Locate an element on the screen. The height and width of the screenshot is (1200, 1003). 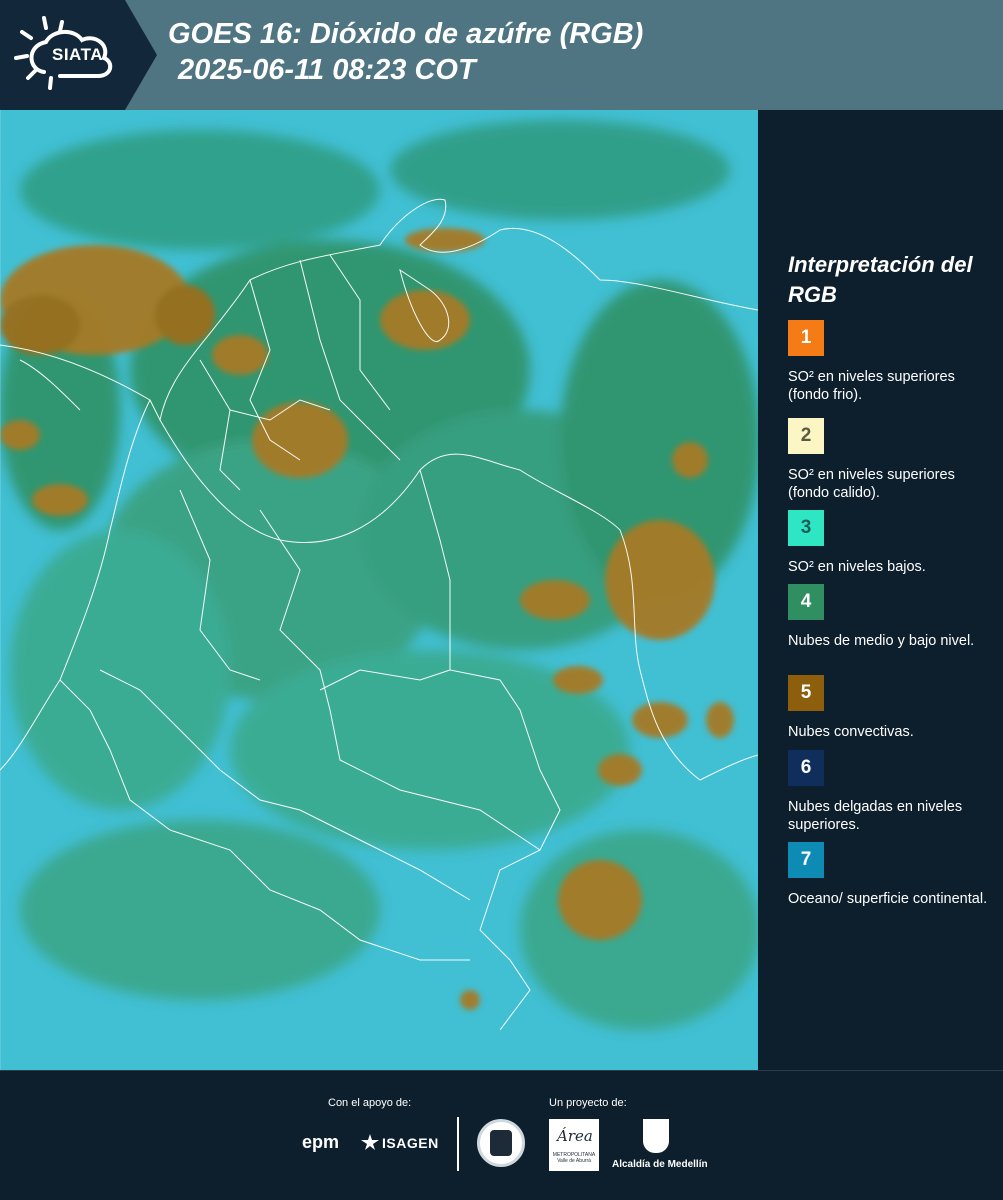
isagen-star-icon is located at coordinates (370, 1142).